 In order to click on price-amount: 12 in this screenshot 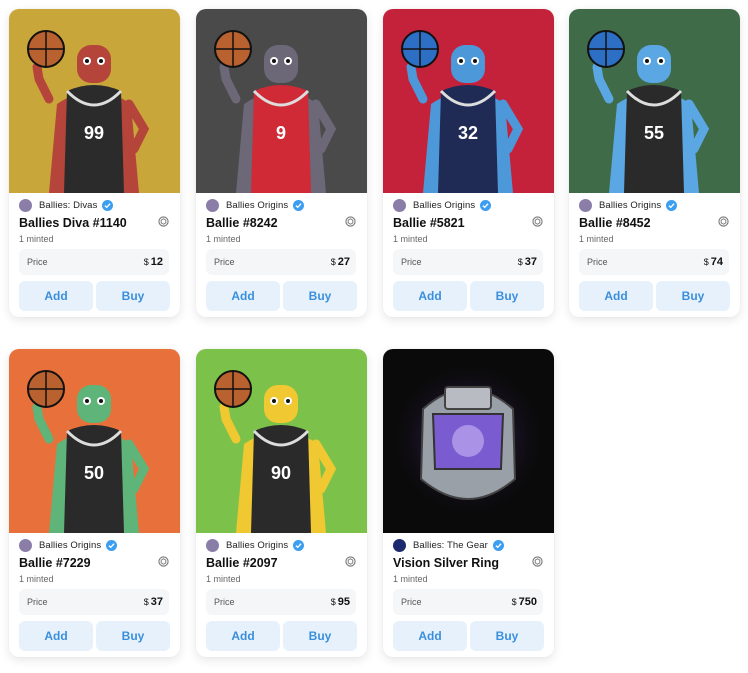, I will do `click(156, 262)`.